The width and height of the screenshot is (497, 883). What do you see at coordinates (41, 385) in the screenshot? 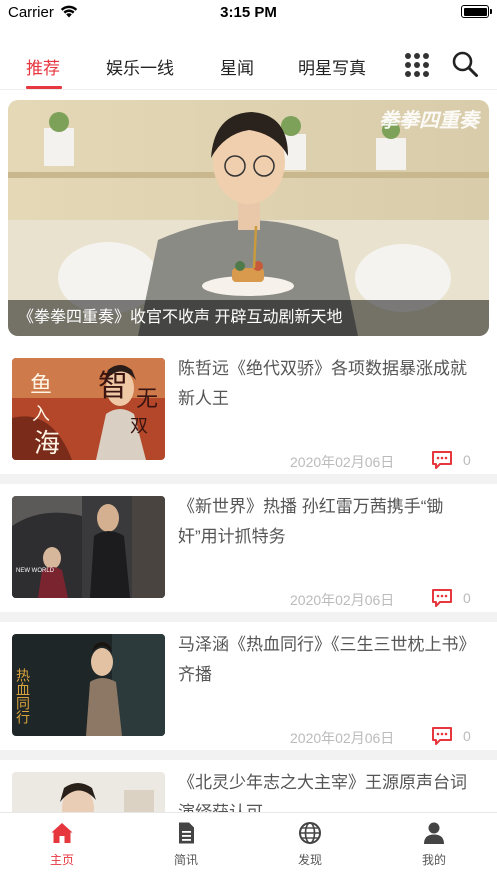
I see `thumbnail-text: 鱼` at bounding box center [41, 385].